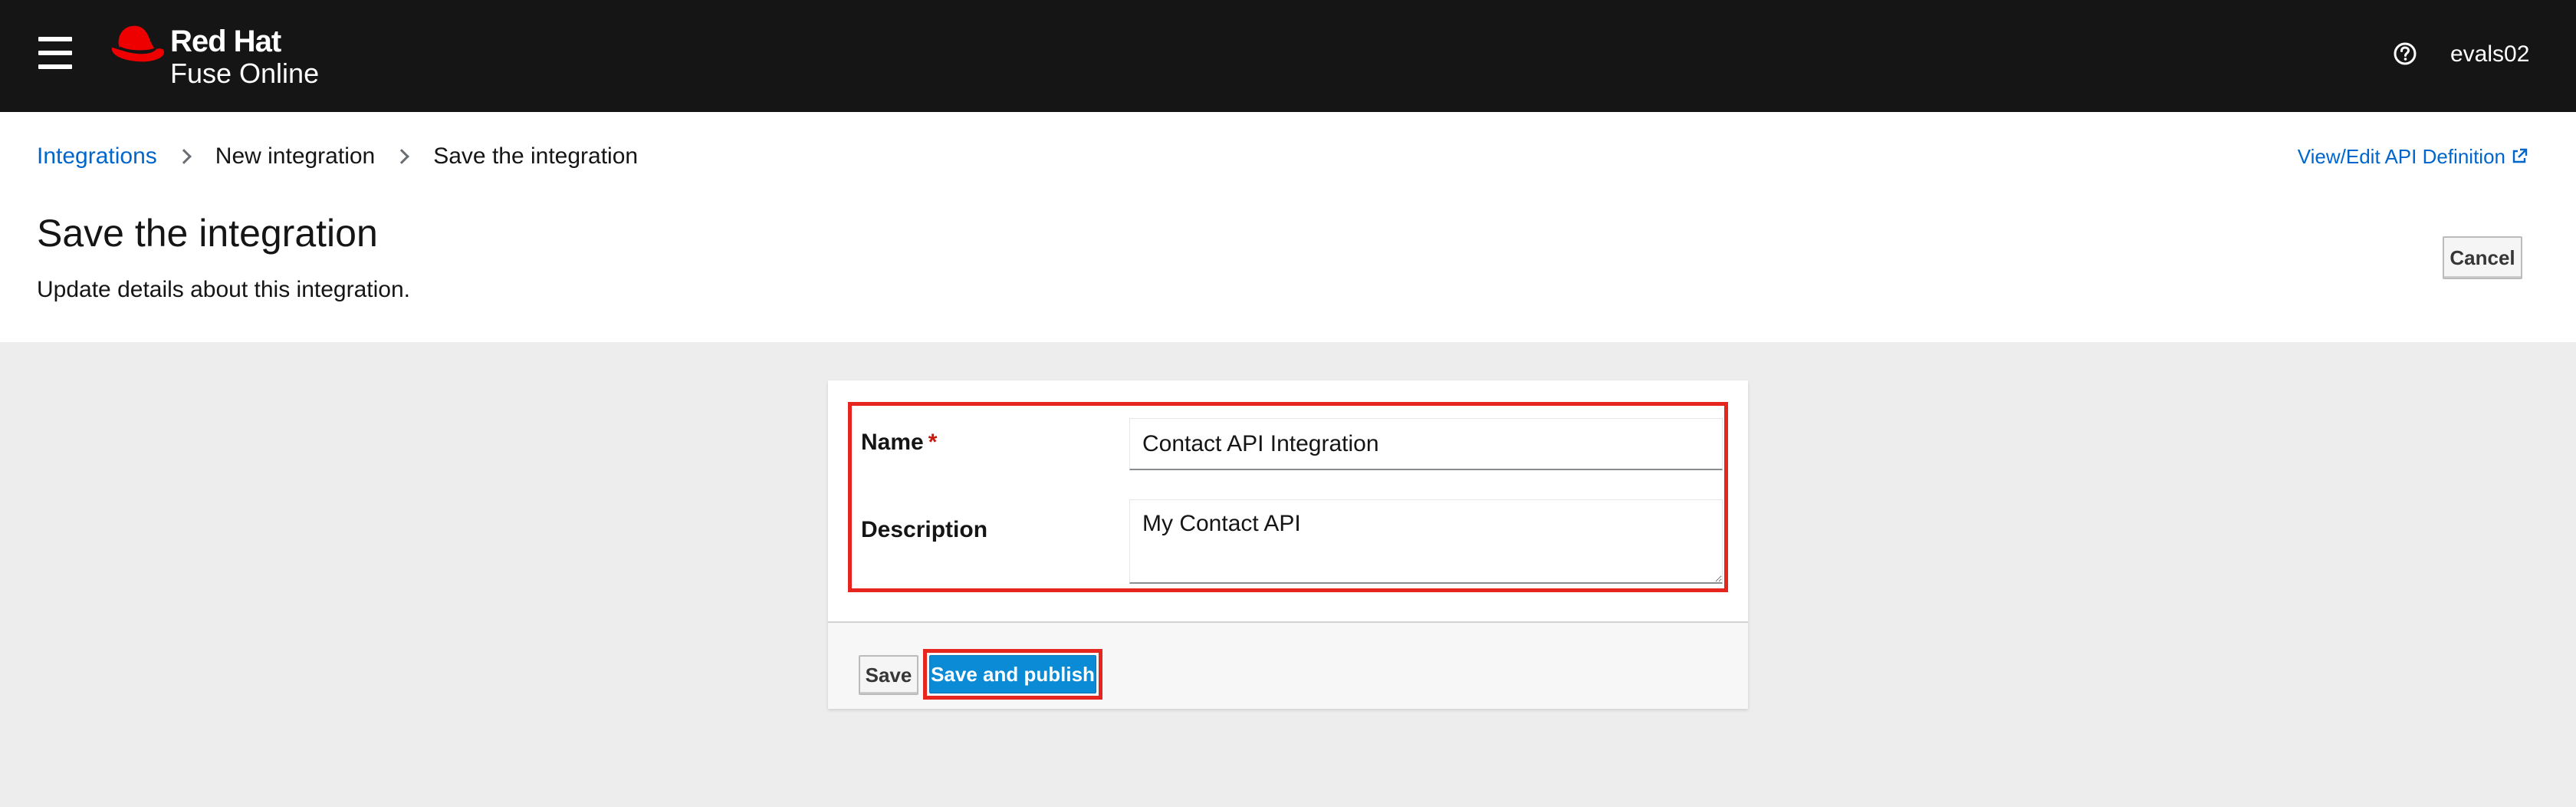 The image size is (2576, 807). Describe the element at coordinates (245, 73) in the screenshot. I see `product-name: Fuse Online` at that location.